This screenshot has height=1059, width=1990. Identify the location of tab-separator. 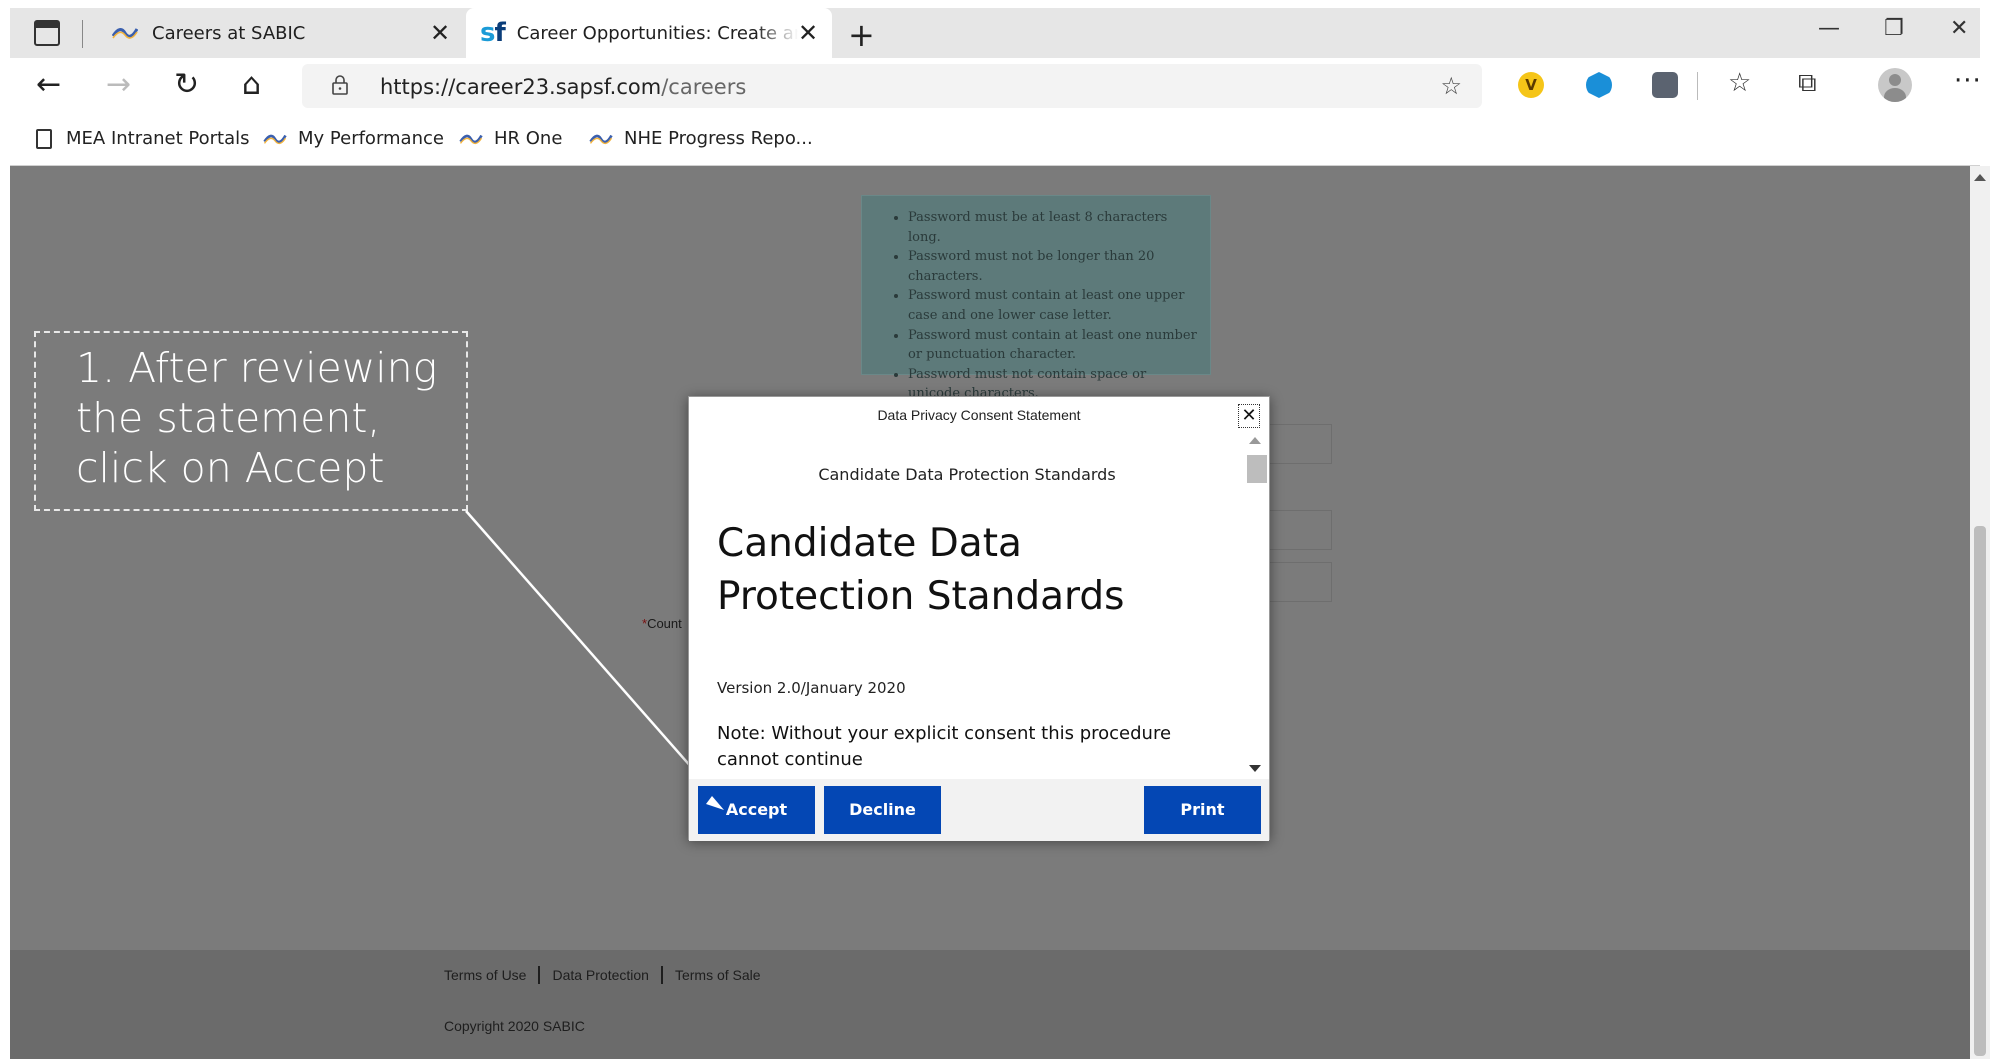
(82, 34).